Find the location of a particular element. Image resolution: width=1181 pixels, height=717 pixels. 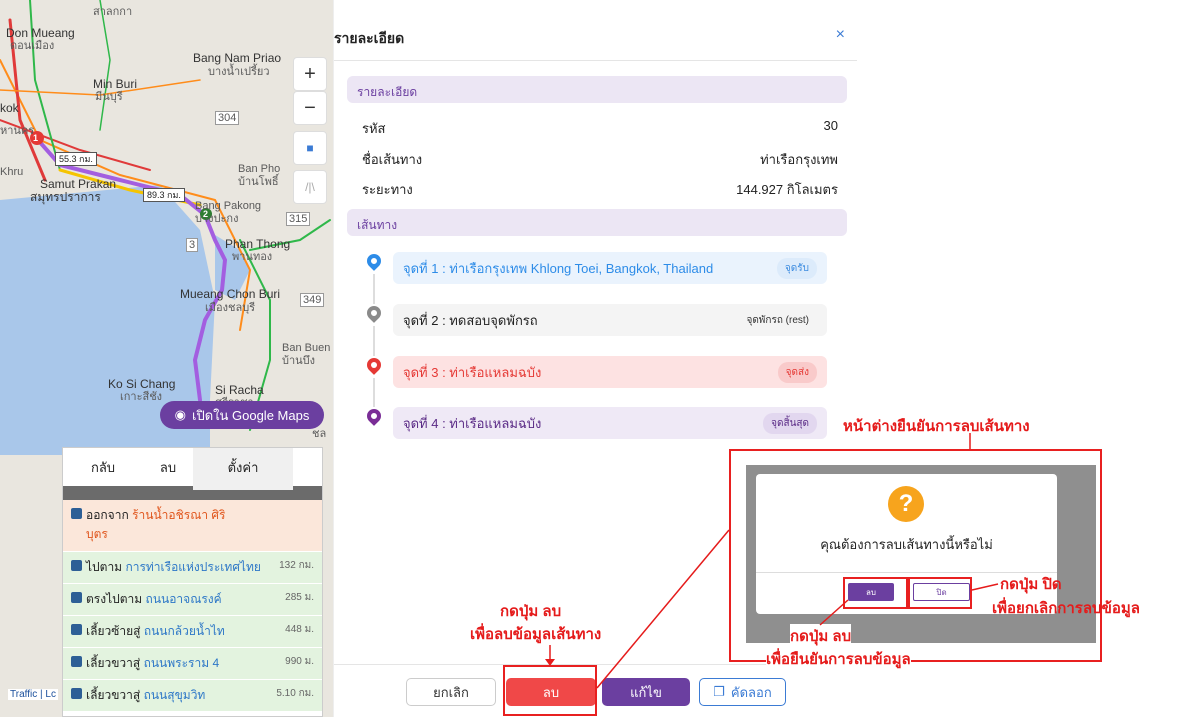

stop-label: จุดที่ 3 : ท่าเรือแหลมฉบัง is located at coordinates (472, 372).